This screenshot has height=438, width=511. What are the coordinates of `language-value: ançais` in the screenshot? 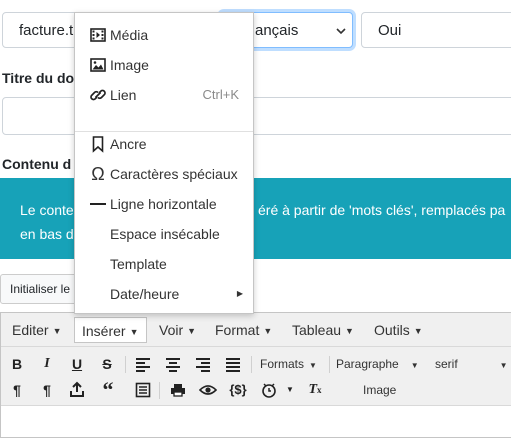 It's located at (277, 30).